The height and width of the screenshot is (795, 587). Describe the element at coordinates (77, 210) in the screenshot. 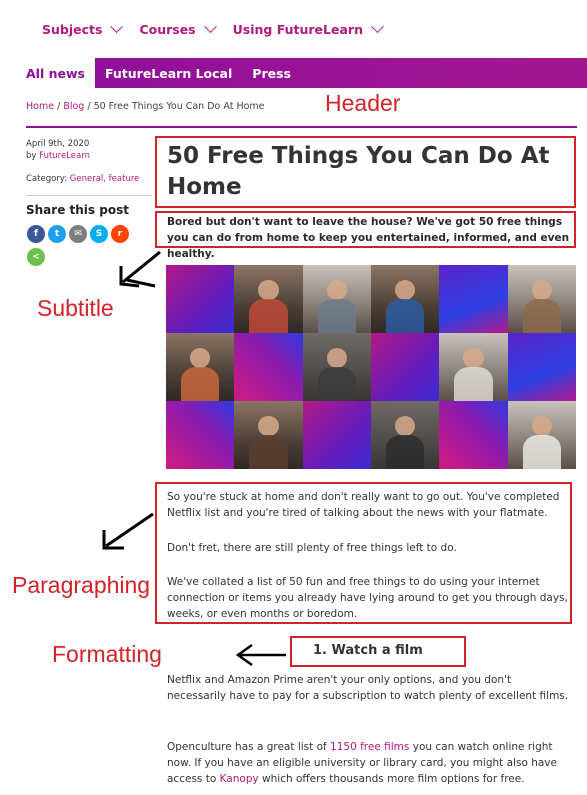

I see `share-title: Share this post` at that location.